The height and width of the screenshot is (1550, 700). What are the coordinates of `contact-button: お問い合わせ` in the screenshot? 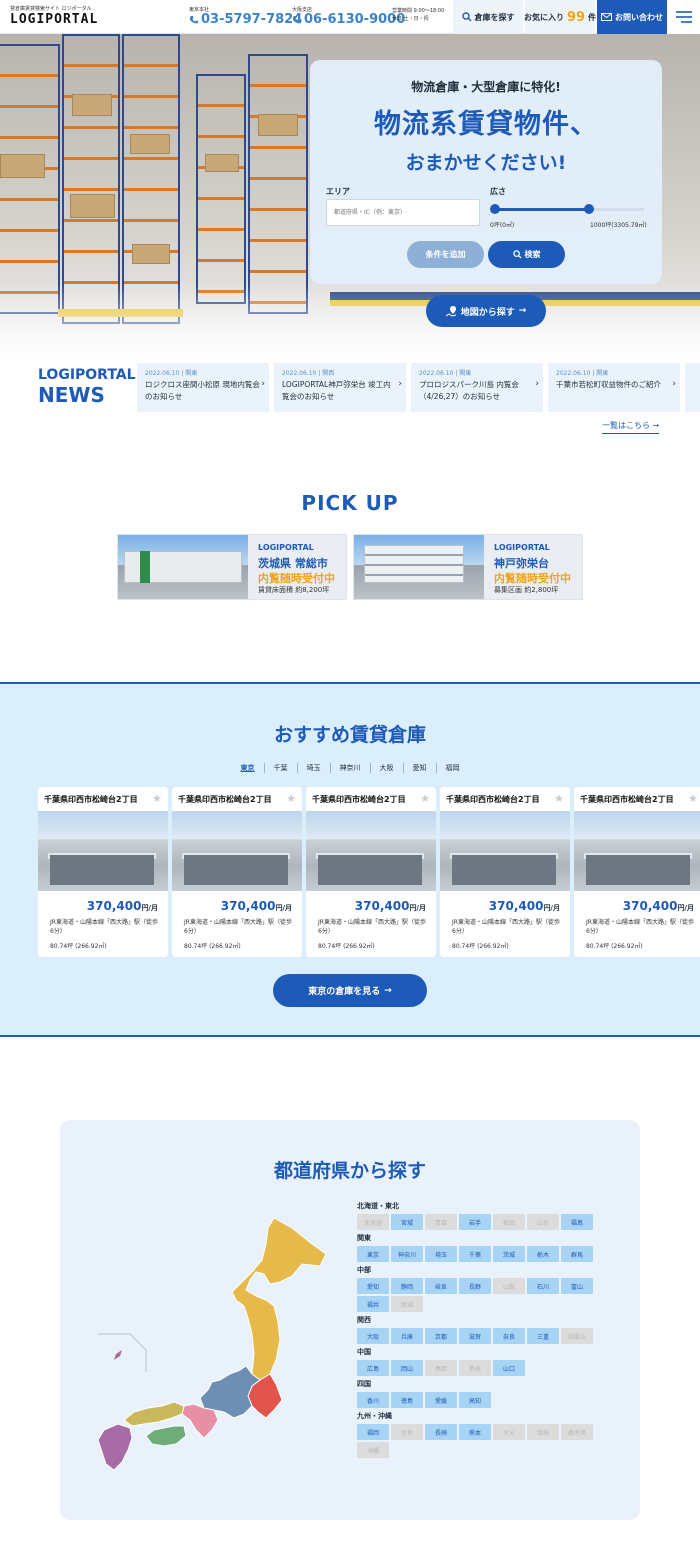 It's located at (632, 17).